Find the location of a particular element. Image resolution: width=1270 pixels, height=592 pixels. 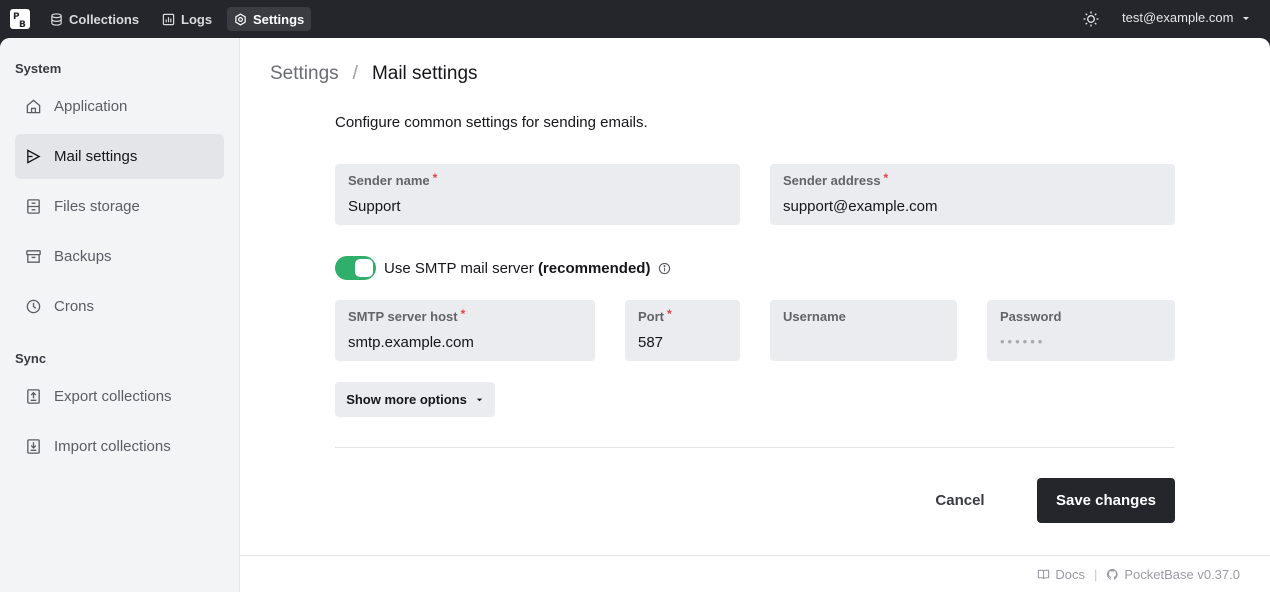

sender-name-field: Sender name * Support is located at coordinates (537, 194).